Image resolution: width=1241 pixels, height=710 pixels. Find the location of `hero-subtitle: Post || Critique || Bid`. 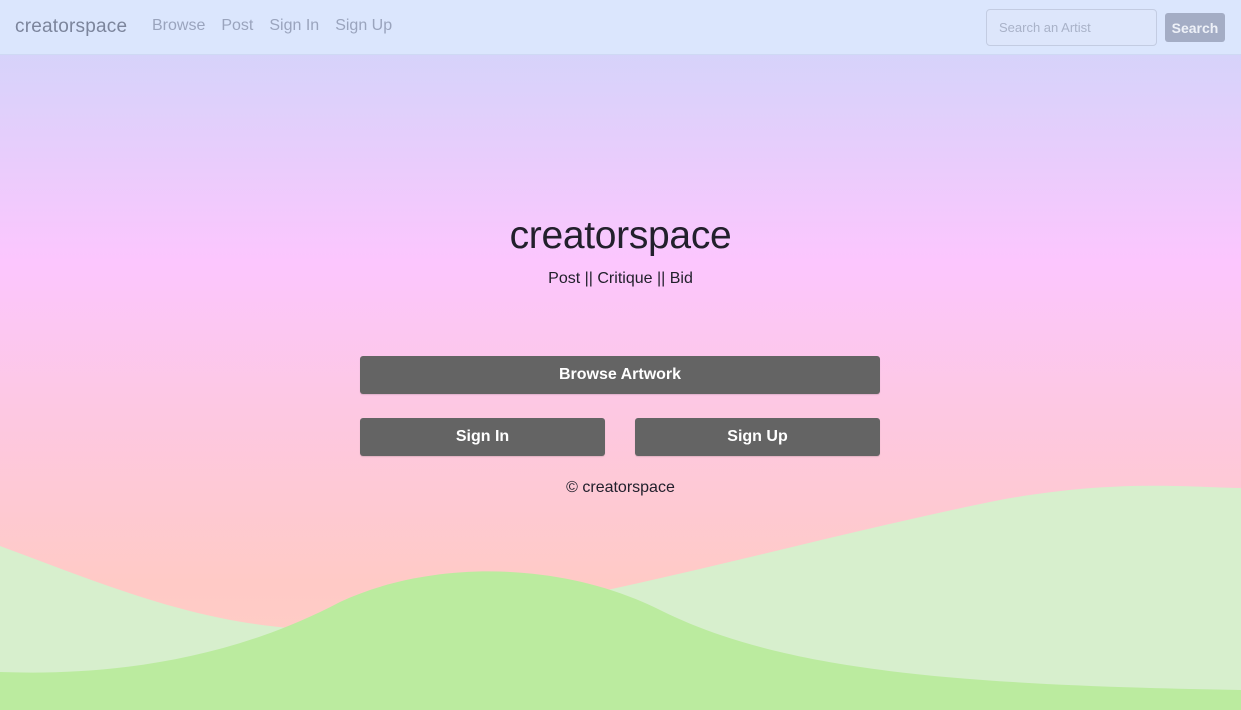

hero-subtitle: Post || Critique || Bid is located at coordinates (620, 278).